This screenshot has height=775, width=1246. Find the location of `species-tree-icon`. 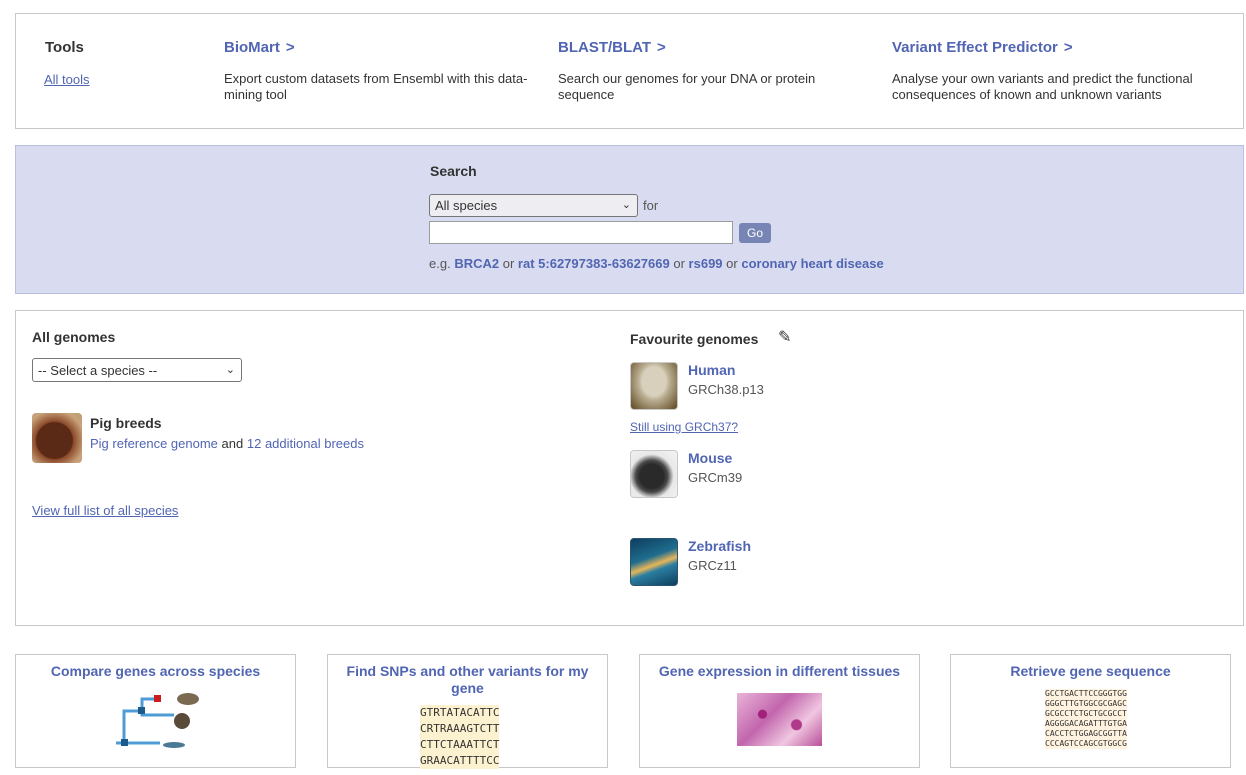

species-tree-icon is located at coordinates (157, 720).